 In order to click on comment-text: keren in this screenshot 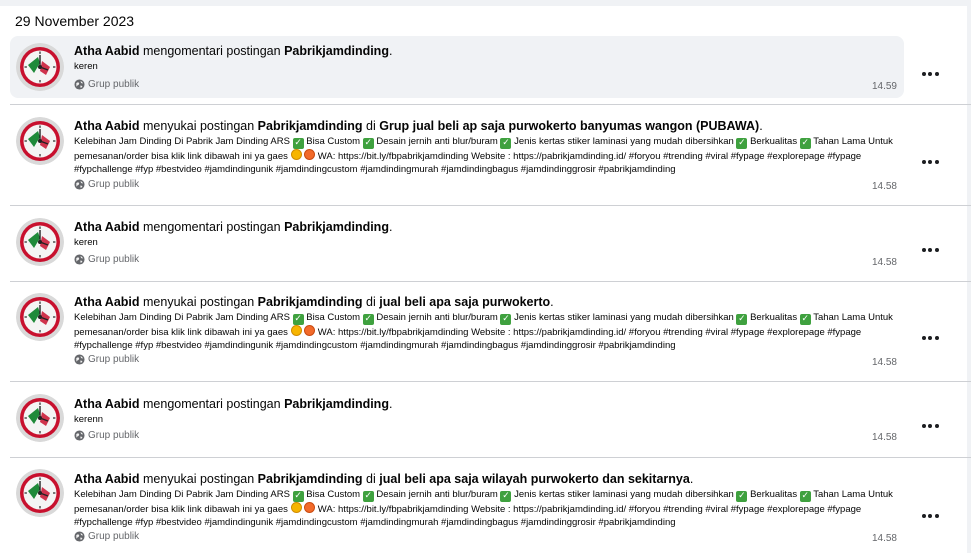, I will do `click(86, 242)`.